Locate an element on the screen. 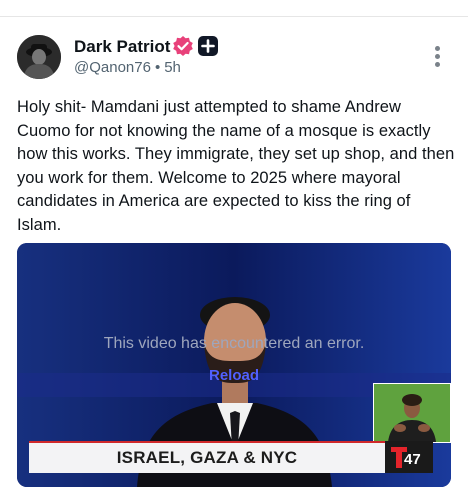 Image resolution: width=468 pixels, height=500 pixels. telemundo-logo-icon: 47 is located at coordinates (409, 457).